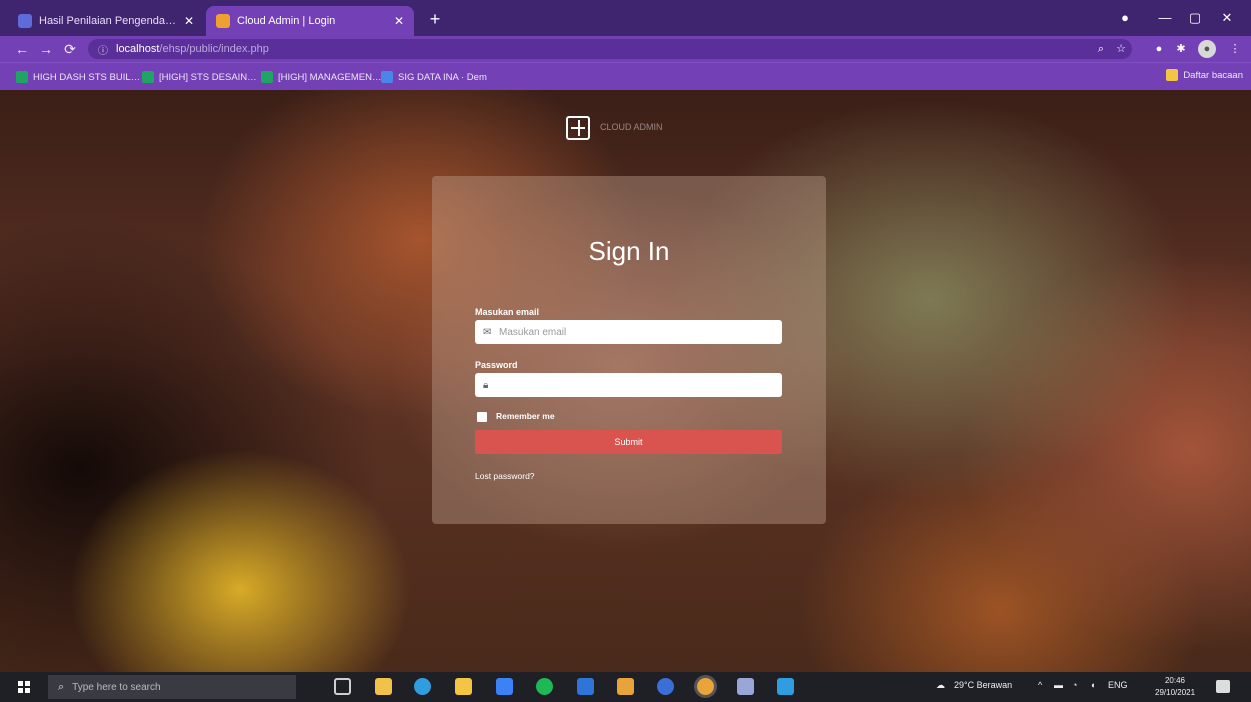 The height and width of the screenshot is (702, 1251). Describe the element at coordinates (70, 49) in the screenshot. I see `reload-icon: ⟳` at that location.